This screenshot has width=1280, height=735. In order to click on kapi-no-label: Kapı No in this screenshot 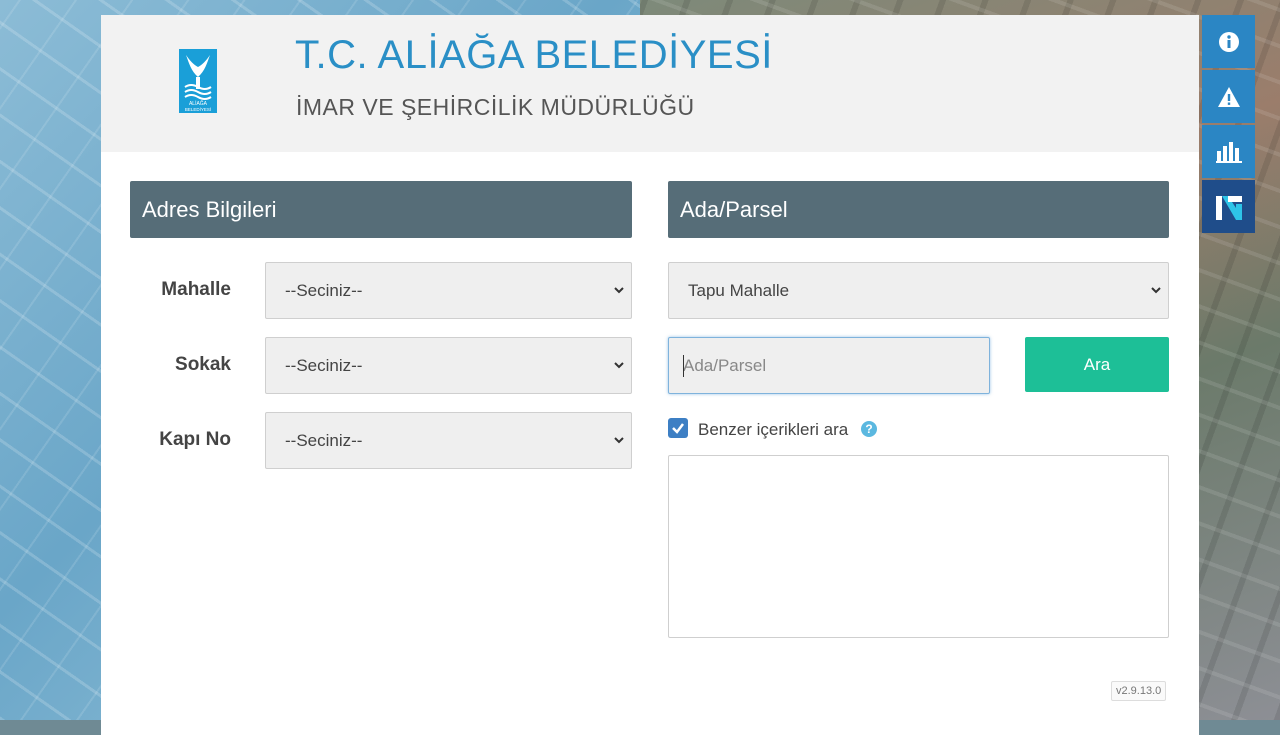, I will do `click(195, 439)`.